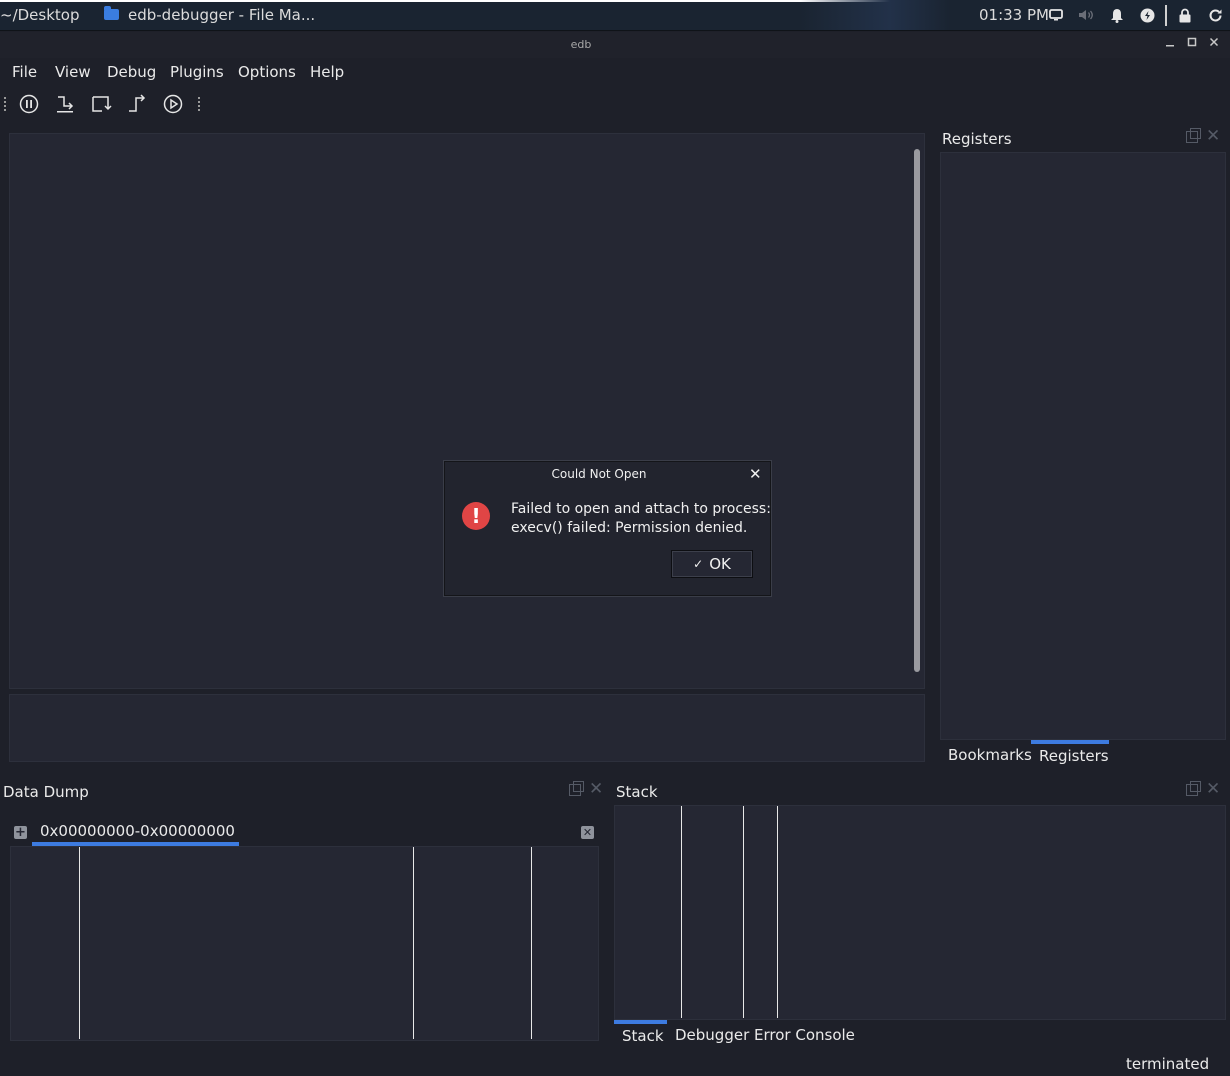 Image resolution: width=1230 pixels, height=1076 pixels. What do you see at coordinates (581, 44) in the screenshot?
I see `window-title: edb` at bounding box center [581, 44].